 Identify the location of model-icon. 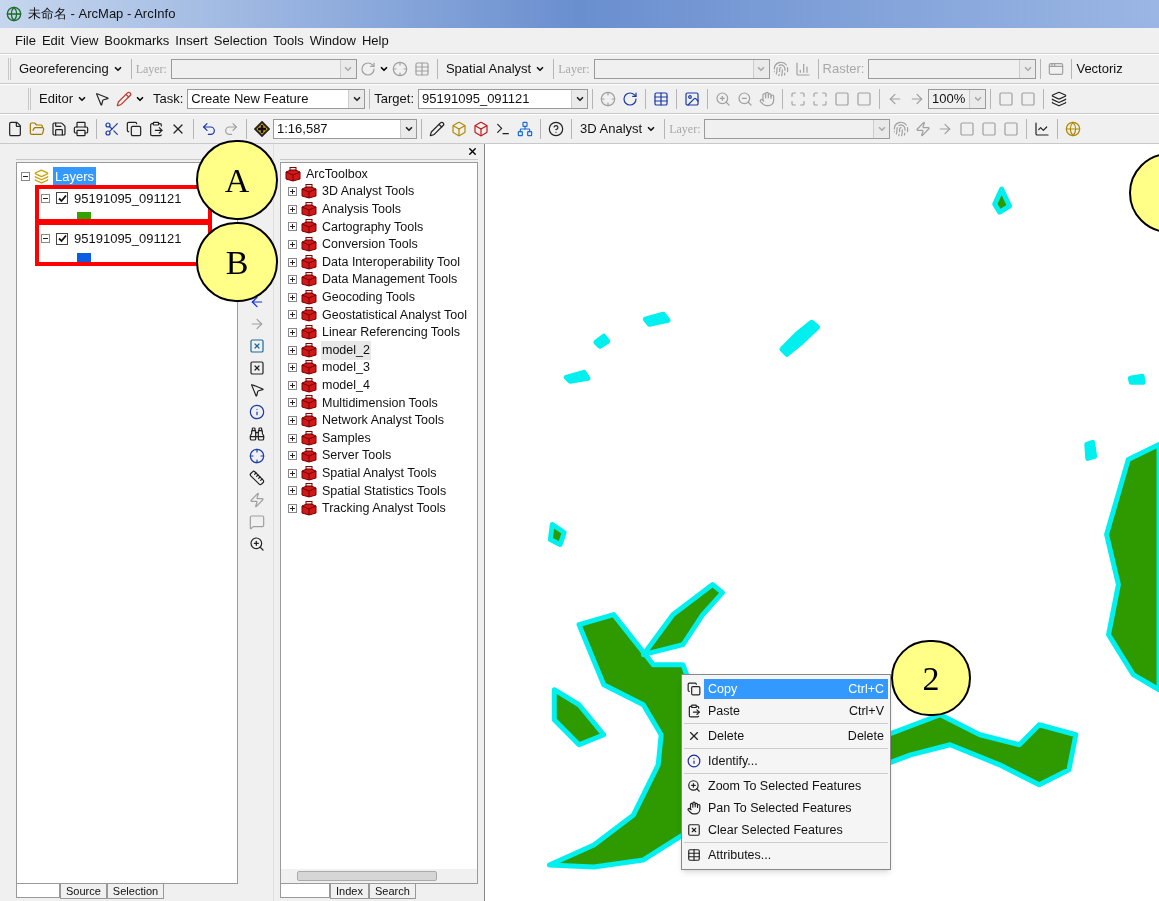
(525, 129).